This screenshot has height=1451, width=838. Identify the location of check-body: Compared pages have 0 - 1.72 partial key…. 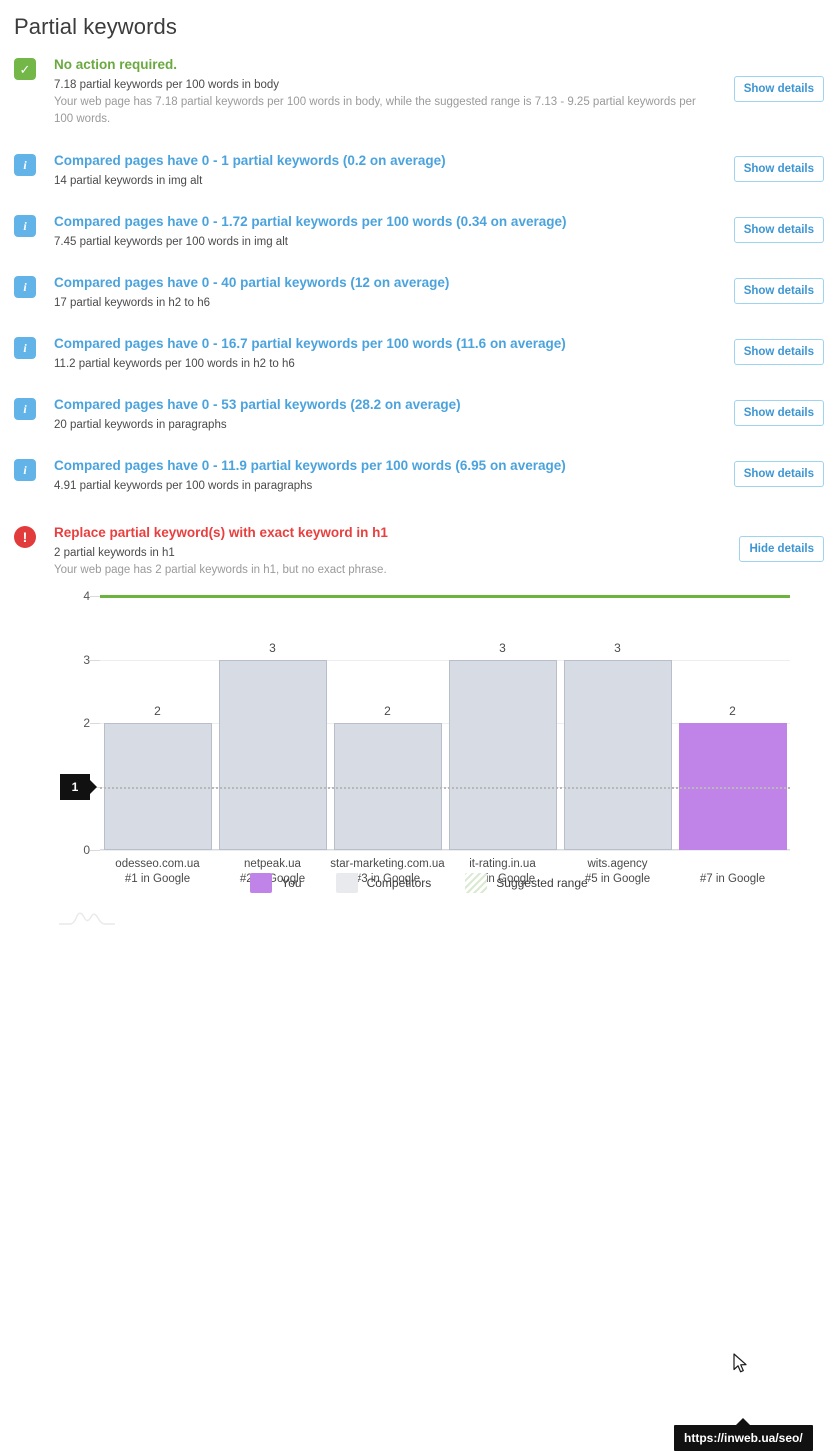
(391, 231).